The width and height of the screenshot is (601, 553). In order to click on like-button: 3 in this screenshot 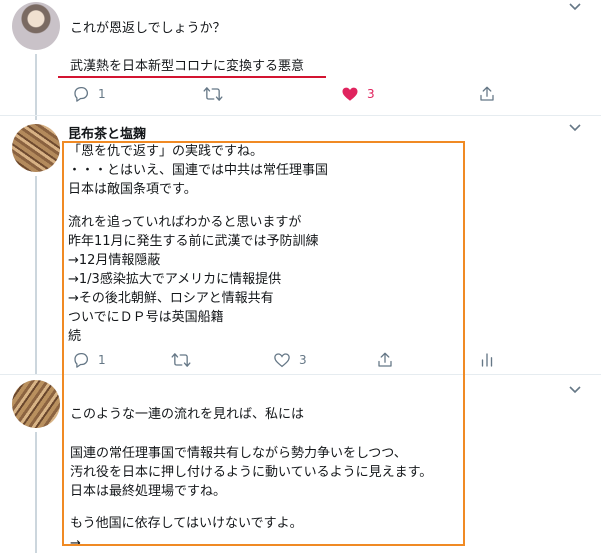, I will do `click(358, 94)`.